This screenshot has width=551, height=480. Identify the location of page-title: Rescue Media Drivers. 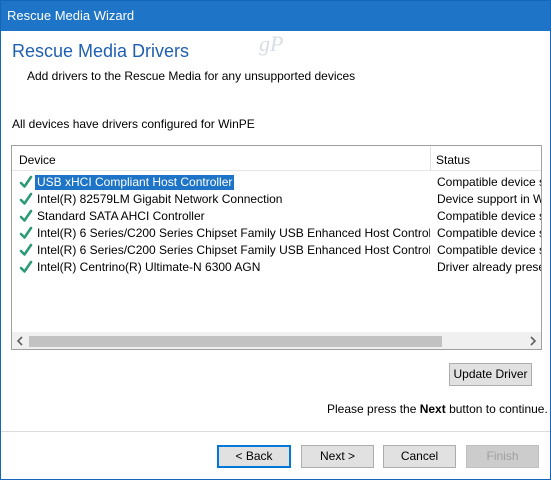
(101, 51).